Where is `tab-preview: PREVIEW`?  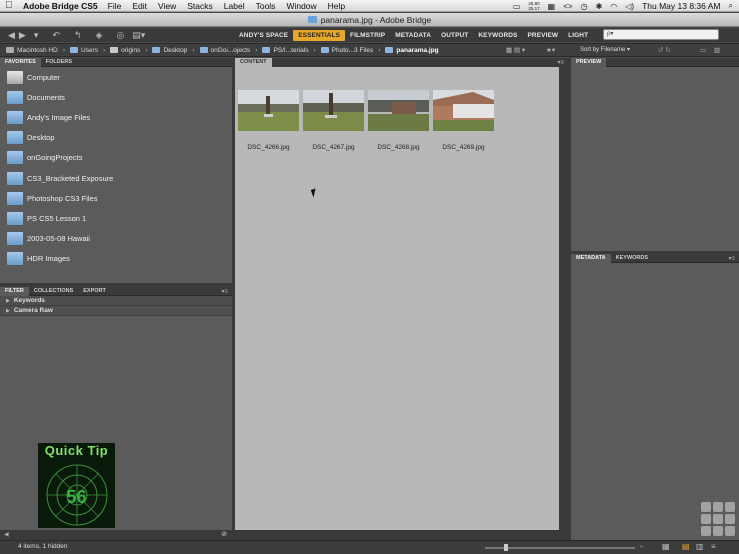
tab-preview: PREVIEW is located at coordinates (589, 62).